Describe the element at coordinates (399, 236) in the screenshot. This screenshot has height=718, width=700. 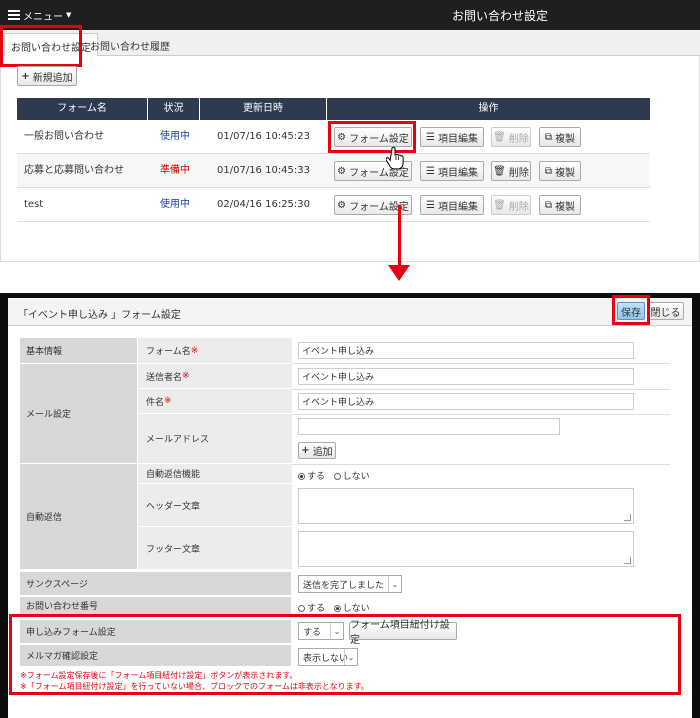
I see `arrow-shaft` at that location.